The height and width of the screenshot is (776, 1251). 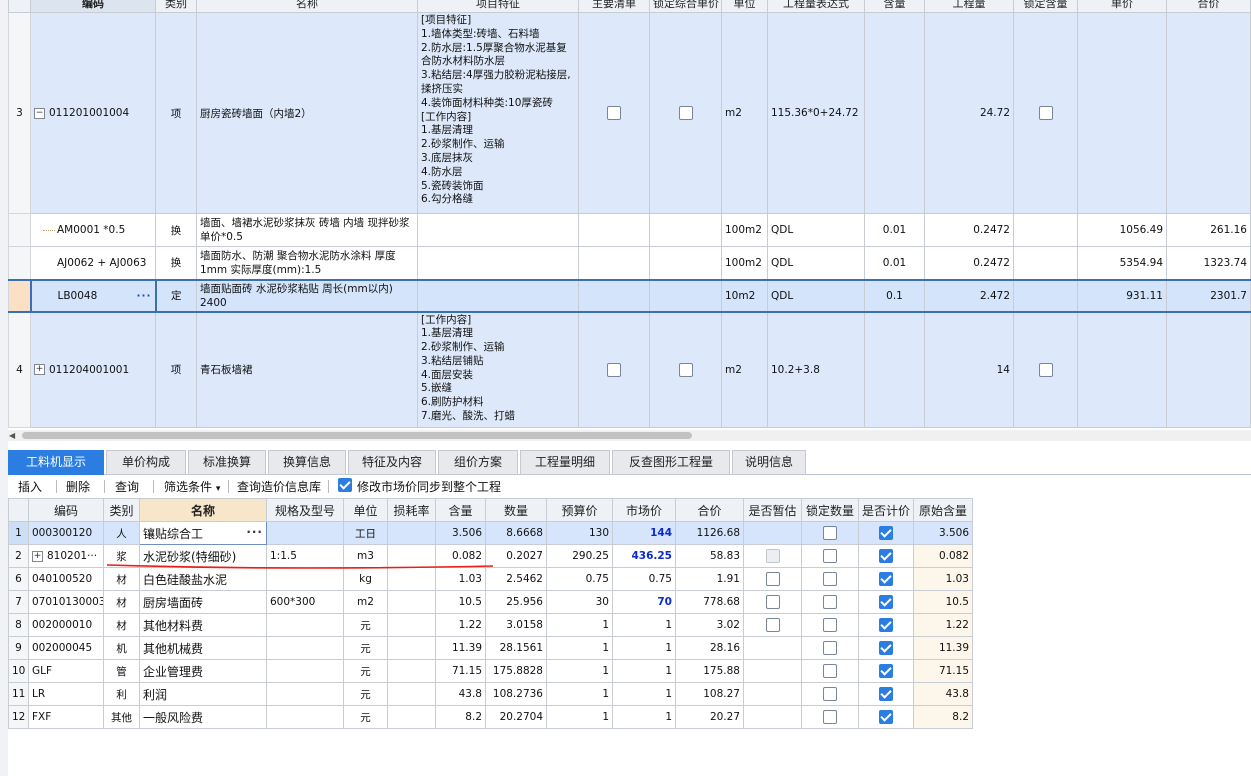 I want to click on total-cell: 175.88, so click(x=709, y=671).